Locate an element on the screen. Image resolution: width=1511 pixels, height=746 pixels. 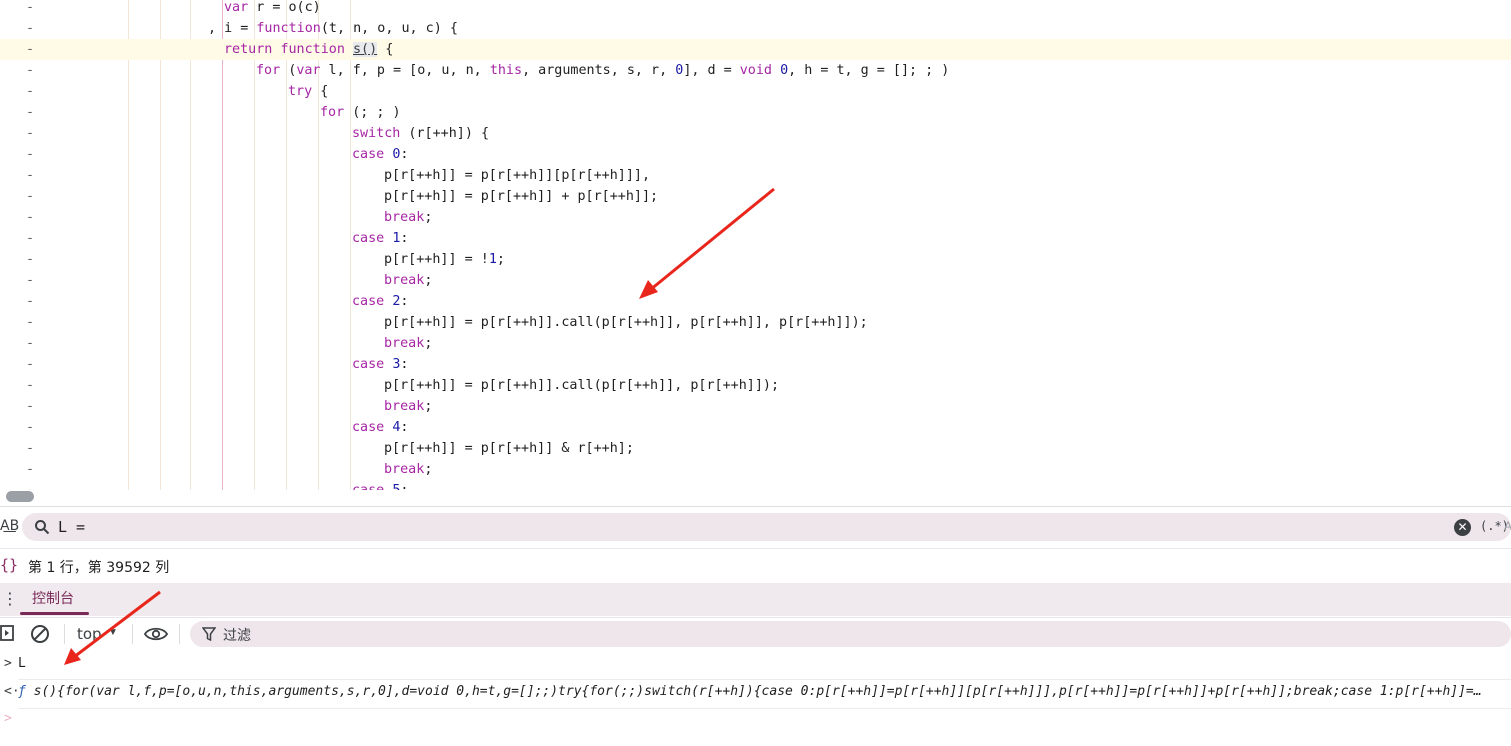
code-text: case 2: is located at coordinates (380, 301).